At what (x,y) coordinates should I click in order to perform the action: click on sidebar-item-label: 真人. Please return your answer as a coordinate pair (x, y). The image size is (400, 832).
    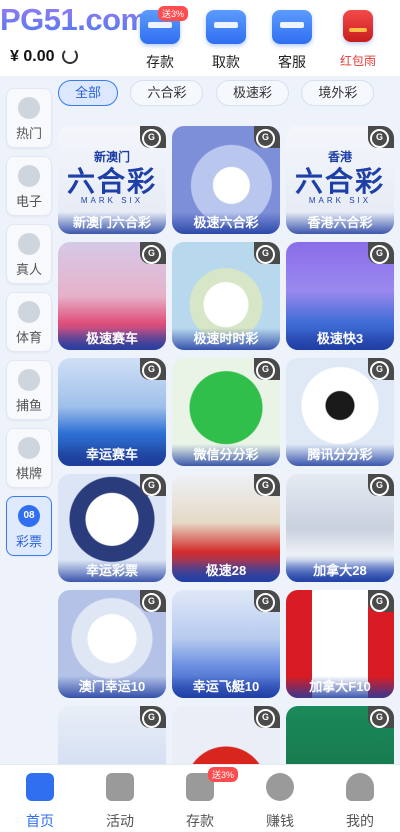
    Looking at the image, I should click on (28, 269).